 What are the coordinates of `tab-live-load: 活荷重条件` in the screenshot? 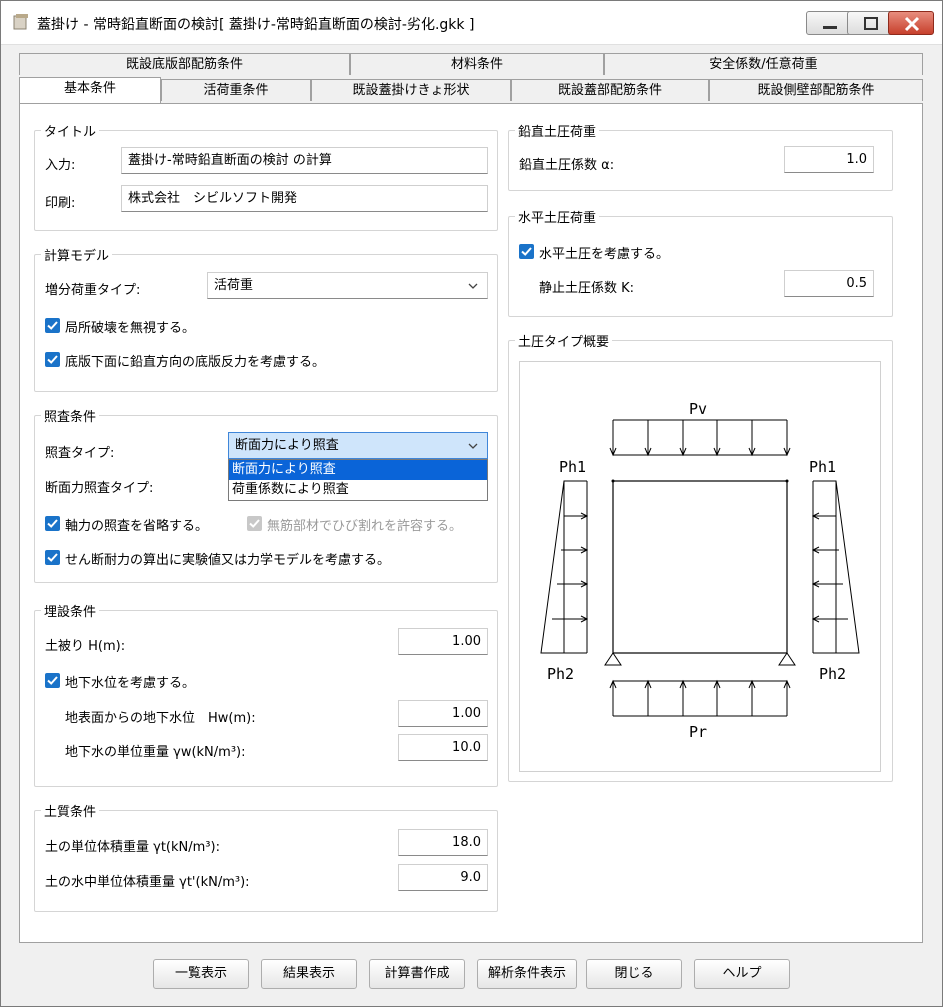 It's located at (236, 90).